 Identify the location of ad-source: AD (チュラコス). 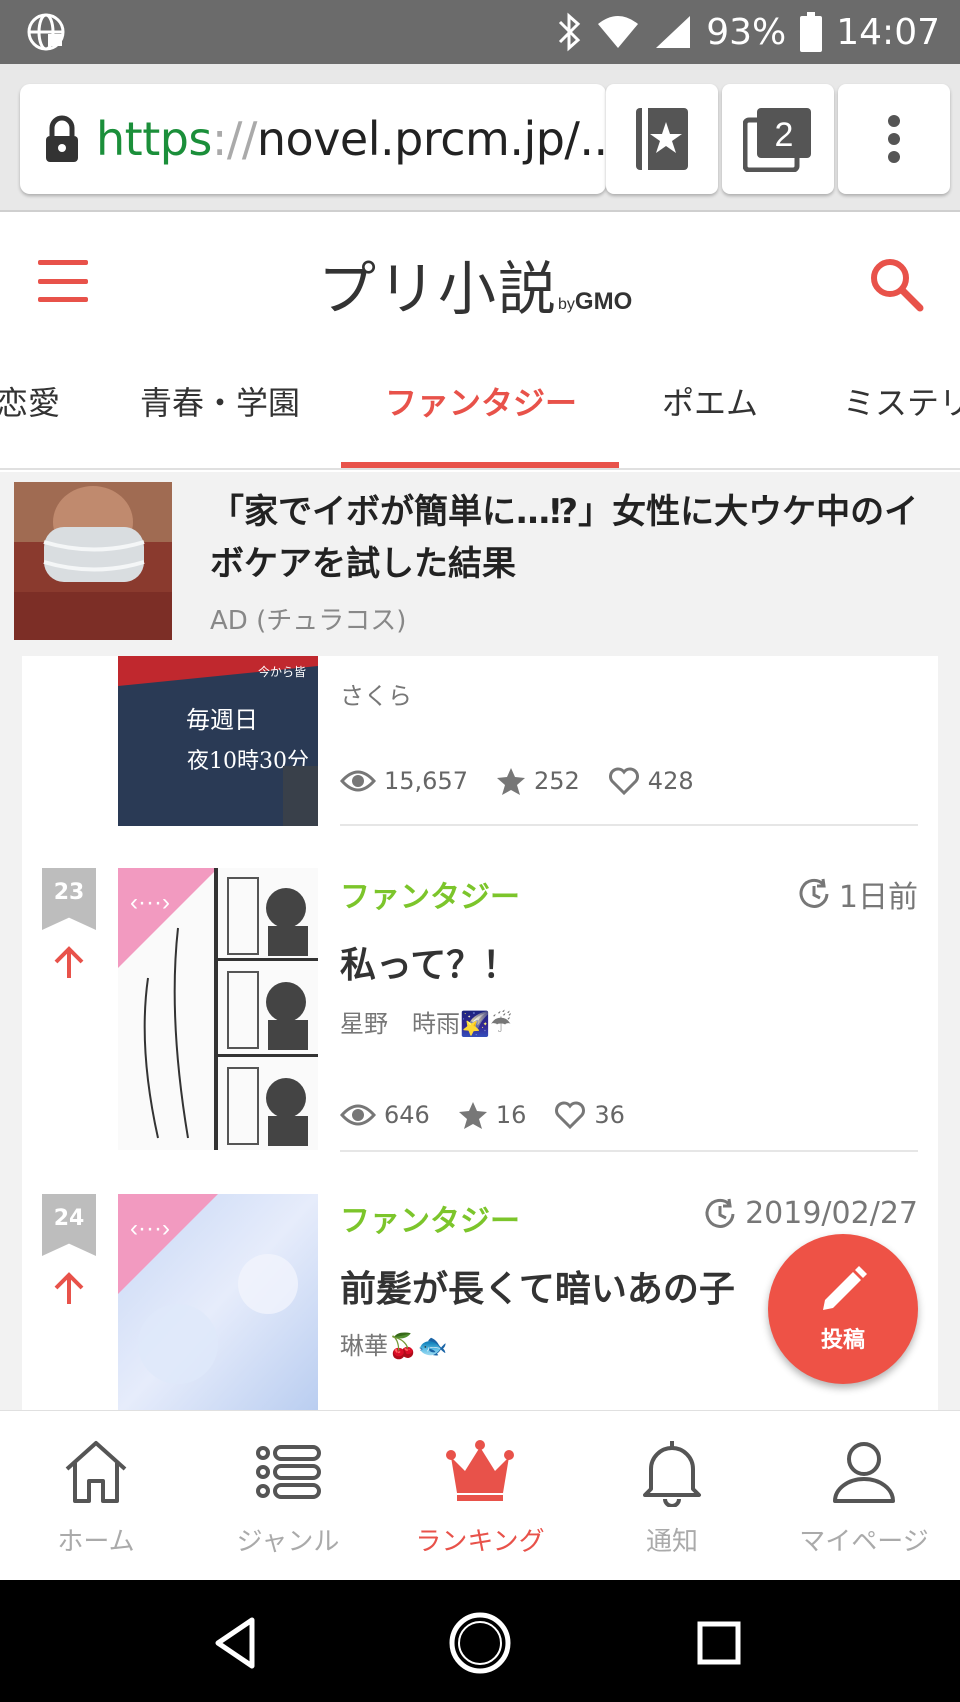
(308, 621).